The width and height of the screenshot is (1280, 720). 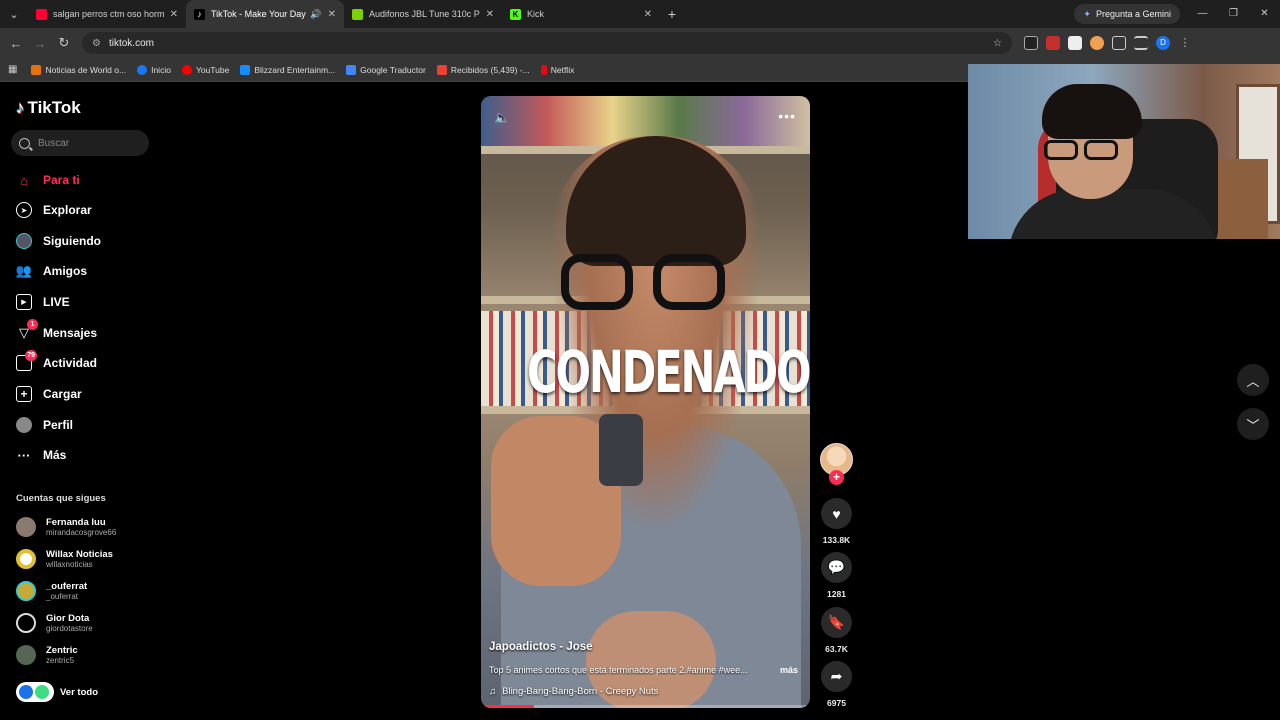 I want to click on bookmark-item: Netflix, so click(x=557, y=69).